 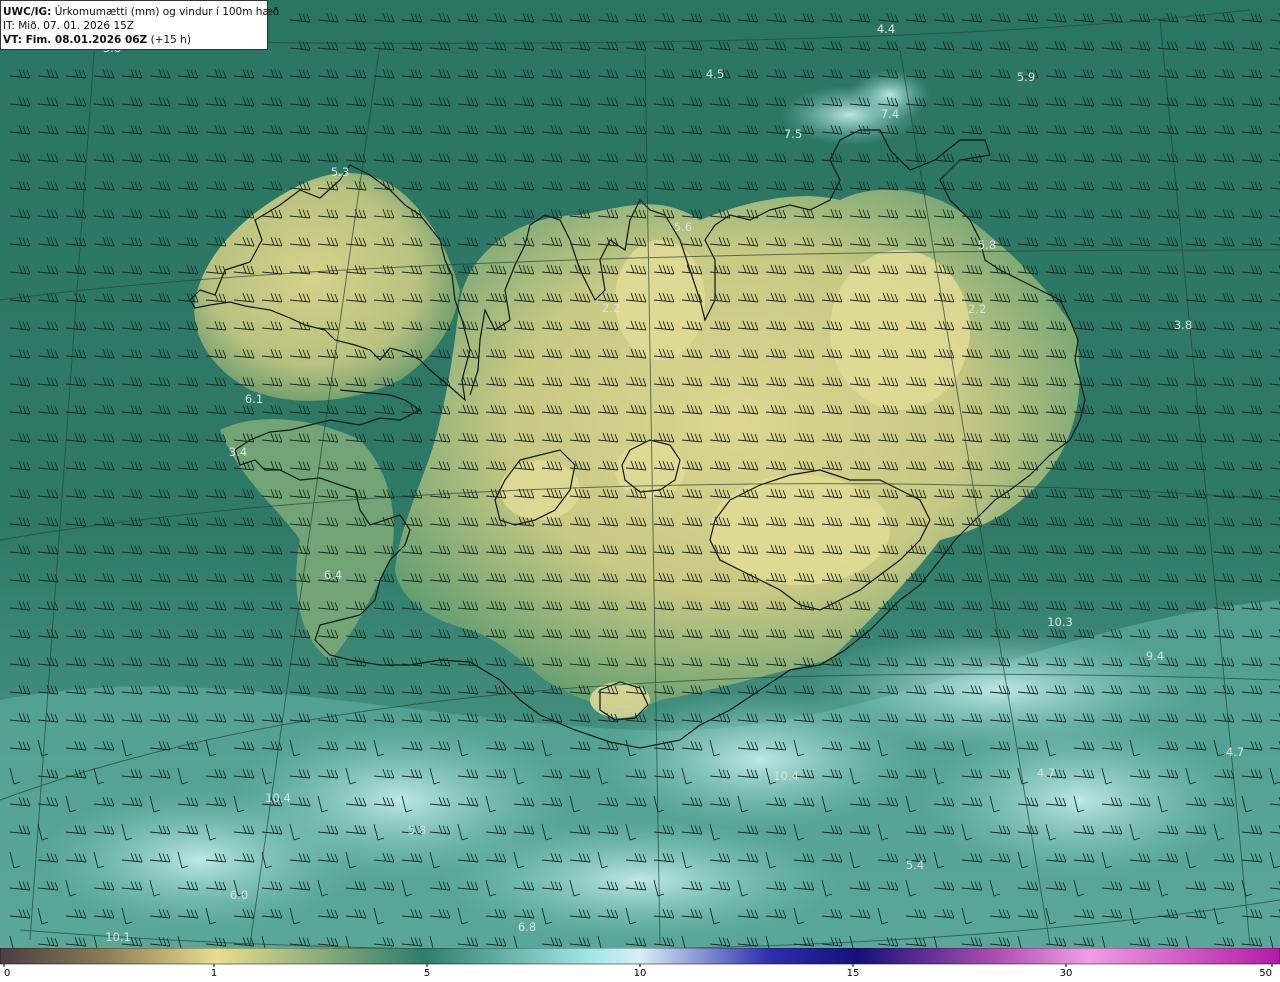 What do you see at coordinates (238, 452) in the screenshot?
I see `precip-value-label: 3.4` at bounding box center [238, 452].